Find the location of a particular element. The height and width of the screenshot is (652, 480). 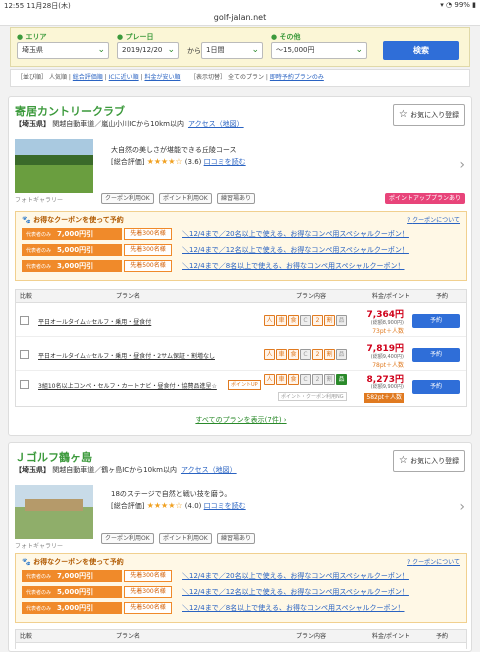

coupon-limit: 先着300名様 is located at coordinates (148, 576).